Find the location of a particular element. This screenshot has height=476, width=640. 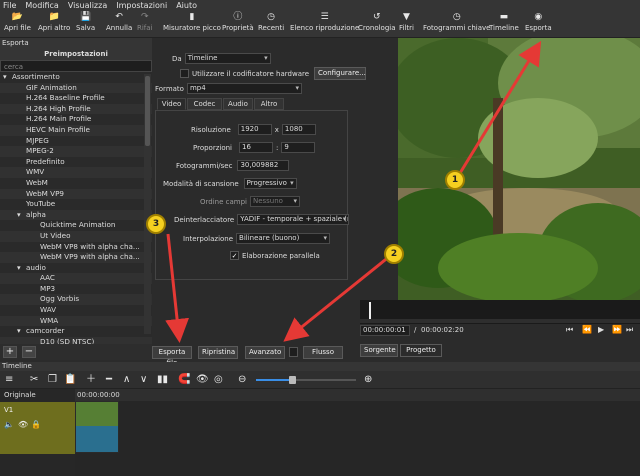

preset-tree-item: MP3 is located at coordinates (76, 289).